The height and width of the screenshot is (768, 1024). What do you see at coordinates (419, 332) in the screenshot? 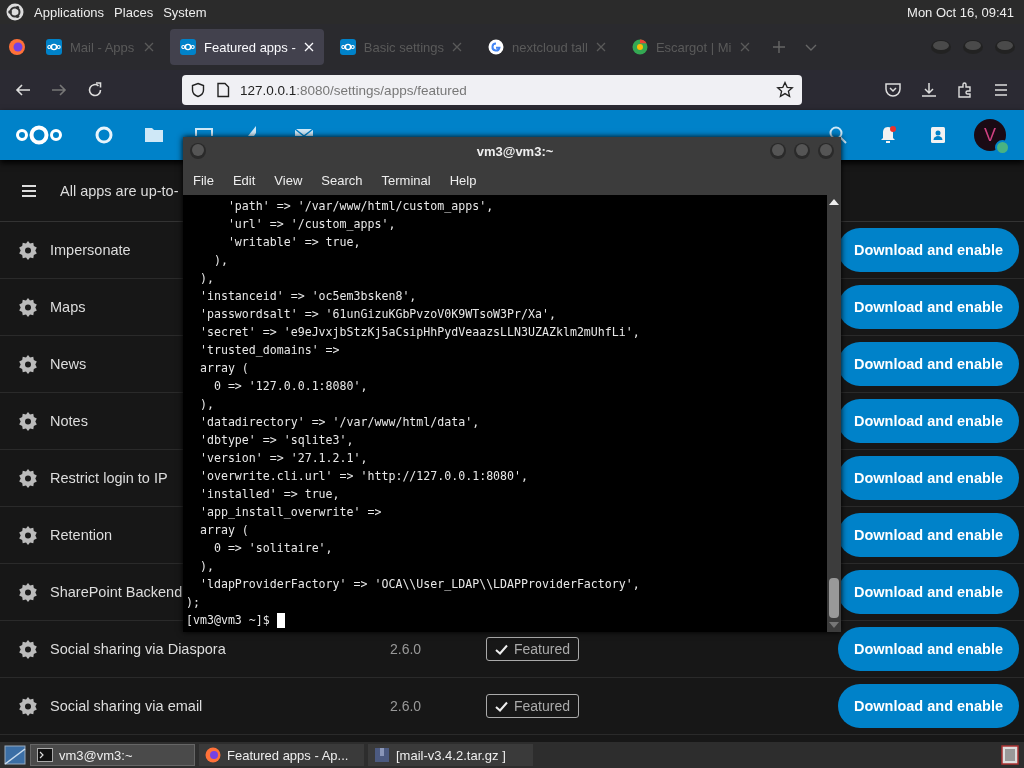
I see `terminal-line: 'secret' => 'e9eJvxjbStzKj5aCsipHhPydVeaazsLLN3UZAZklm2mUhfLi',` at bounding box center [419, 332].